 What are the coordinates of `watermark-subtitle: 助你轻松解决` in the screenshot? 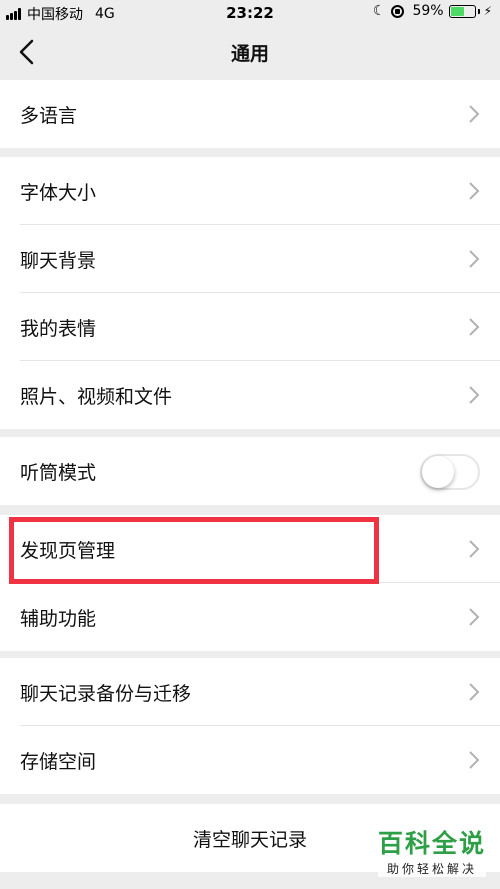 It's located at (431, 868).